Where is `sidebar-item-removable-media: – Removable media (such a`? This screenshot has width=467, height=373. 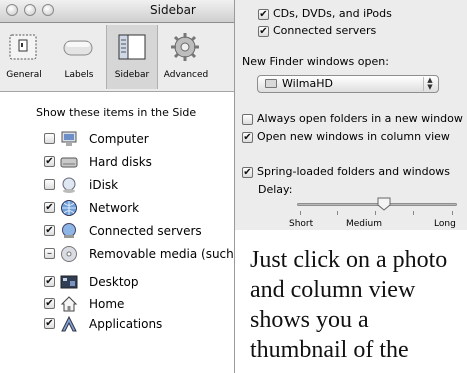 sidebar-item-removable-media: – Removable media (such a is located at coordinates (139, 255).